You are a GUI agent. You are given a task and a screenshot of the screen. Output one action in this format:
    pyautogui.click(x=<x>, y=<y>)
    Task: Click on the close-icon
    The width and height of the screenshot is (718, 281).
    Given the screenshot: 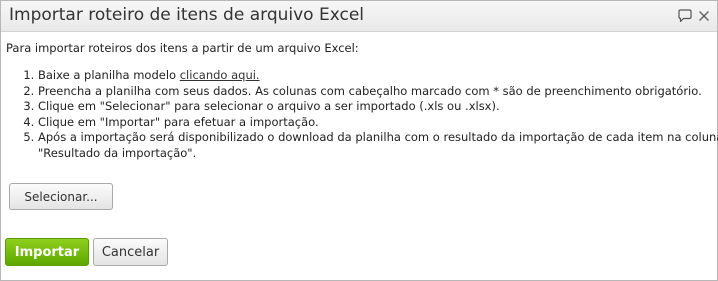 What is the action you would take?
    pyautogui.click(x=704, y=16)
    